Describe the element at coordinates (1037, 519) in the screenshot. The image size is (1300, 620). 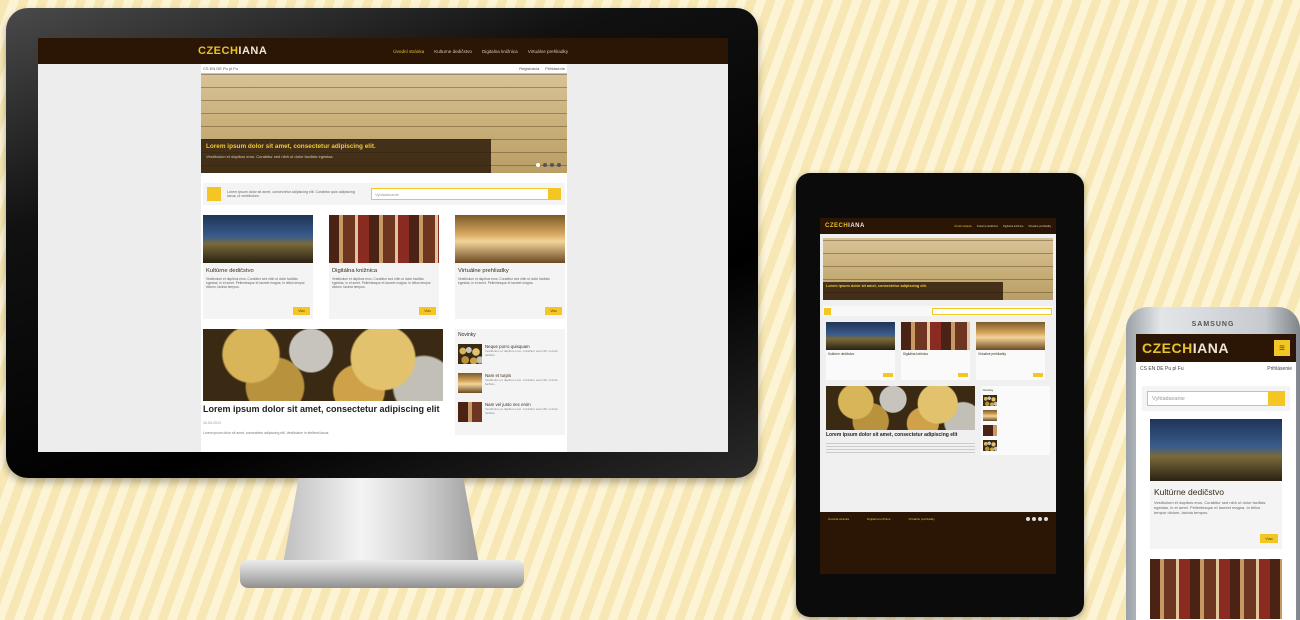
I see `social-icons` at that location.